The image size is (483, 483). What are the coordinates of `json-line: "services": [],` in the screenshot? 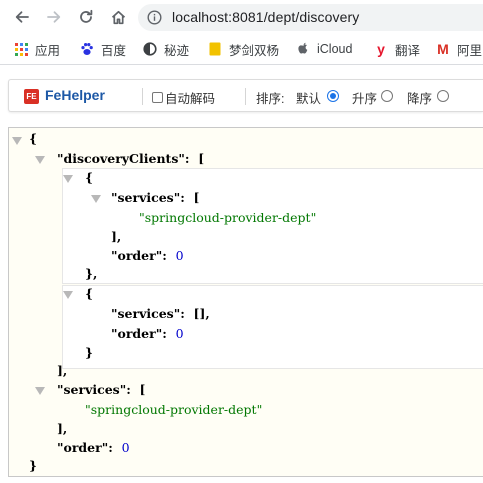 It's located at (160, 313).